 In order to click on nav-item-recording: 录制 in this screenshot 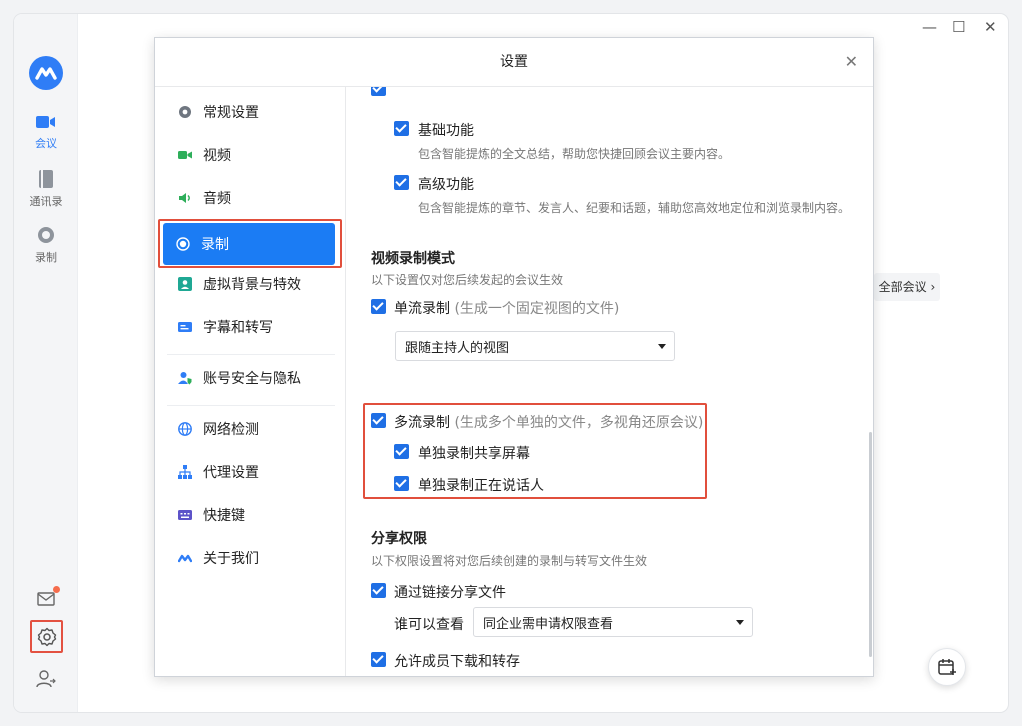, I will do `click(249, 244)`.